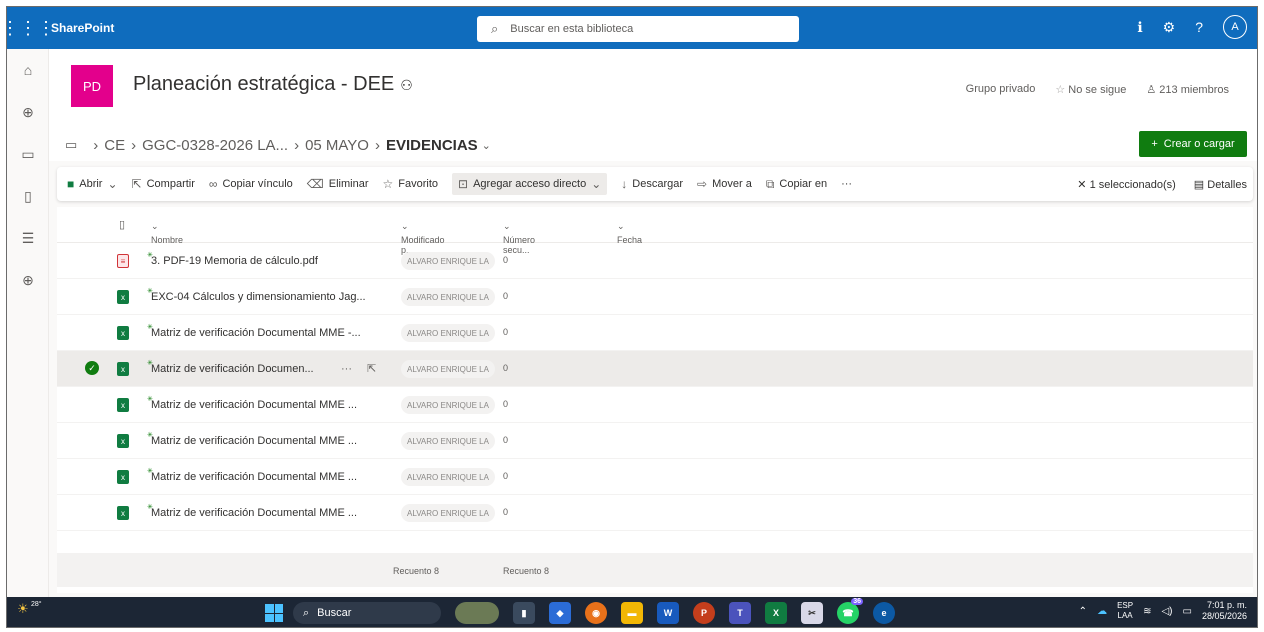  What do you see at coordinates (1083, 611) in the screenshot?
I see `chevron-up-icon: ⌃` at bounding box center [1083, 611].